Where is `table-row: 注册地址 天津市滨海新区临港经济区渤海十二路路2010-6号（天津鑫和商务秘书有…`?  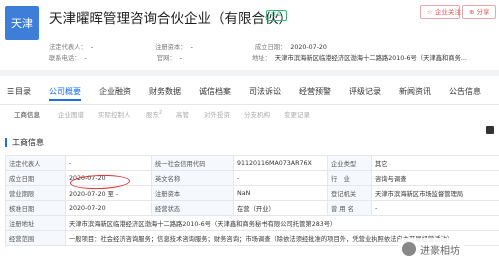 table-row: 注册地址 天津市滨海新区临港经济区渤海十二路路2010-6号（天津鑫和商务秘书有… is located at coordinates (252, 223).